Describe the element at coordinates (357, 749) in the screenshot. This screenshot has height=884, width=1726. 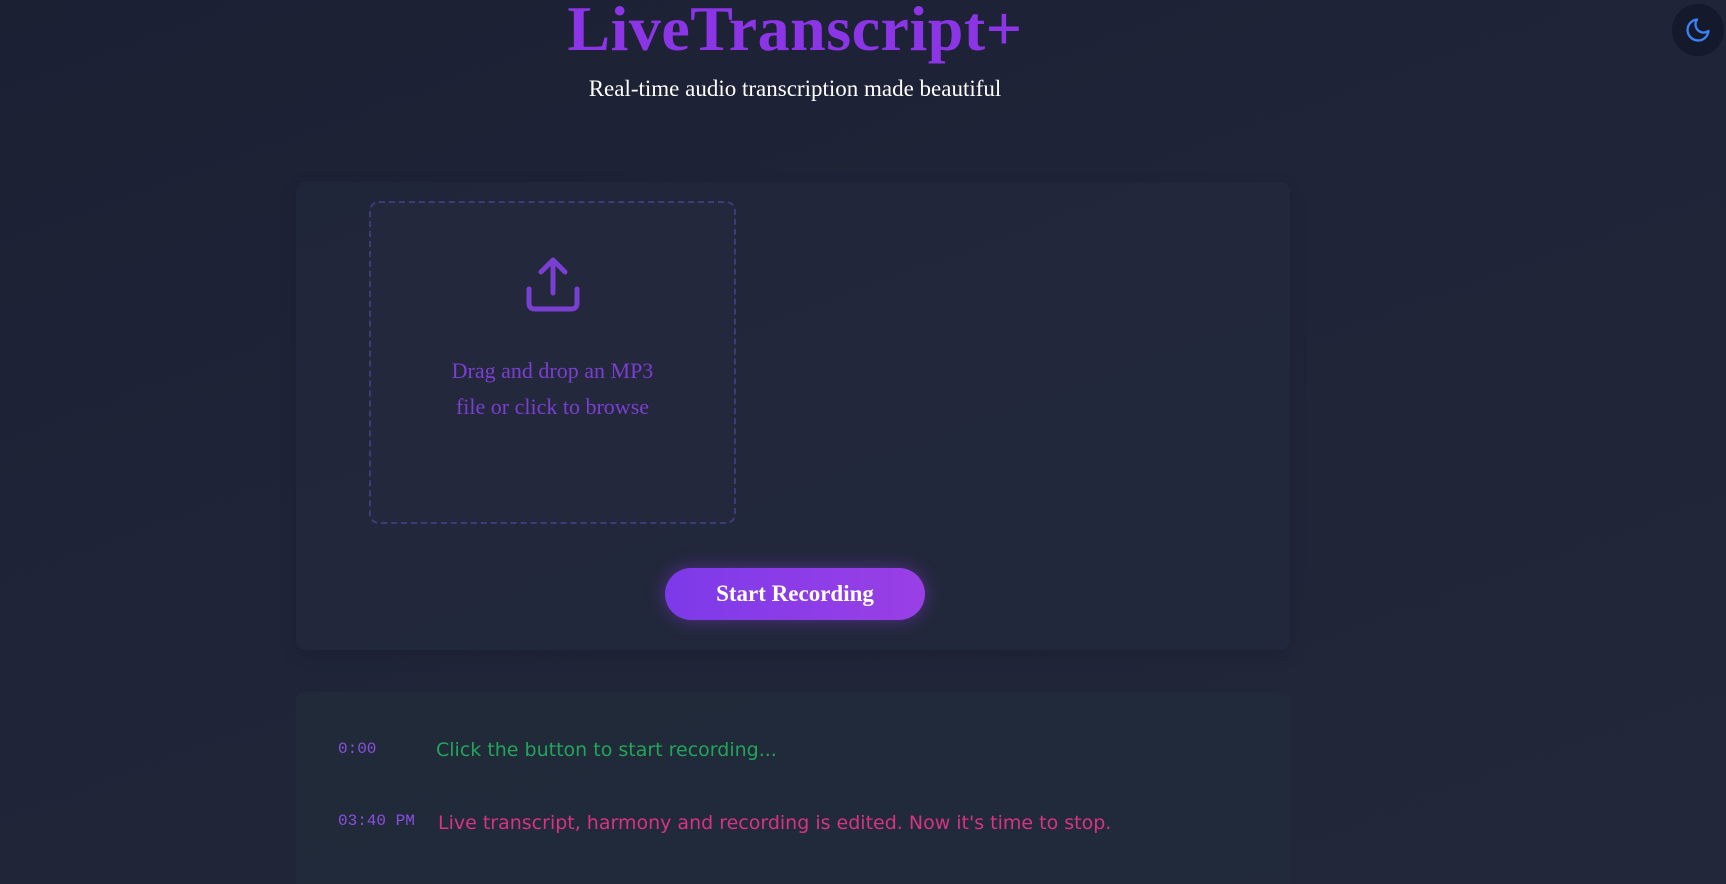
I see `transcript-entry-time: 0:00` at that location.